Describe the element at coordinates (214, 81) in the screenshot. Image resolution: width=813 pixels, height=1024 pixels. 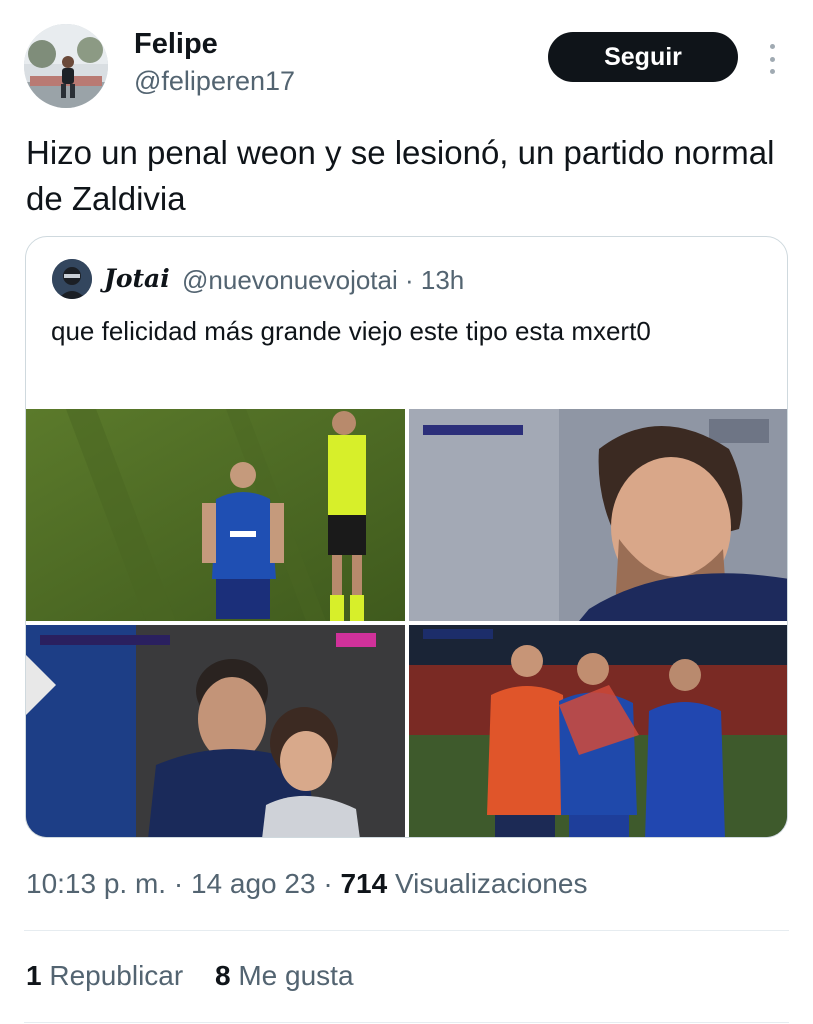
I see `author-handle: @feliperen17` at that location.